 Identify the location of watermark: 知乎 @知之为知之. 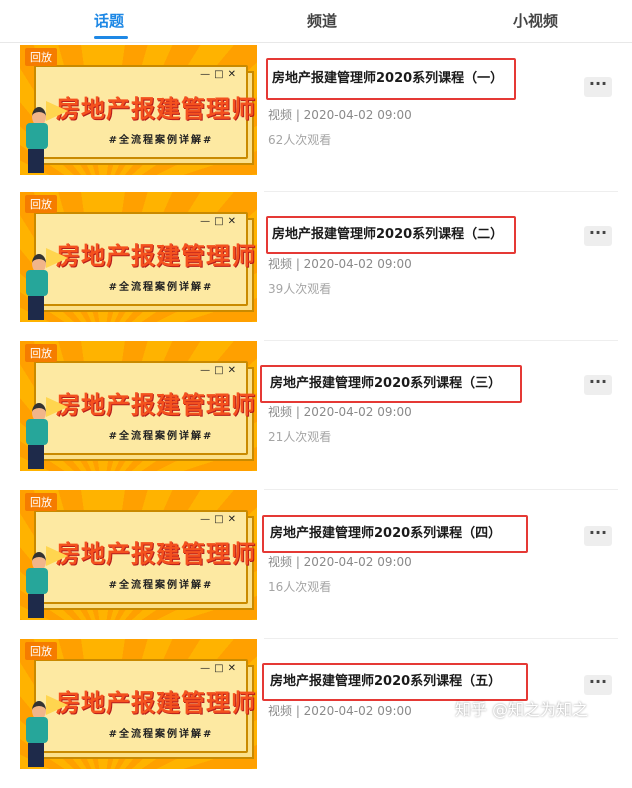
(522, 709).